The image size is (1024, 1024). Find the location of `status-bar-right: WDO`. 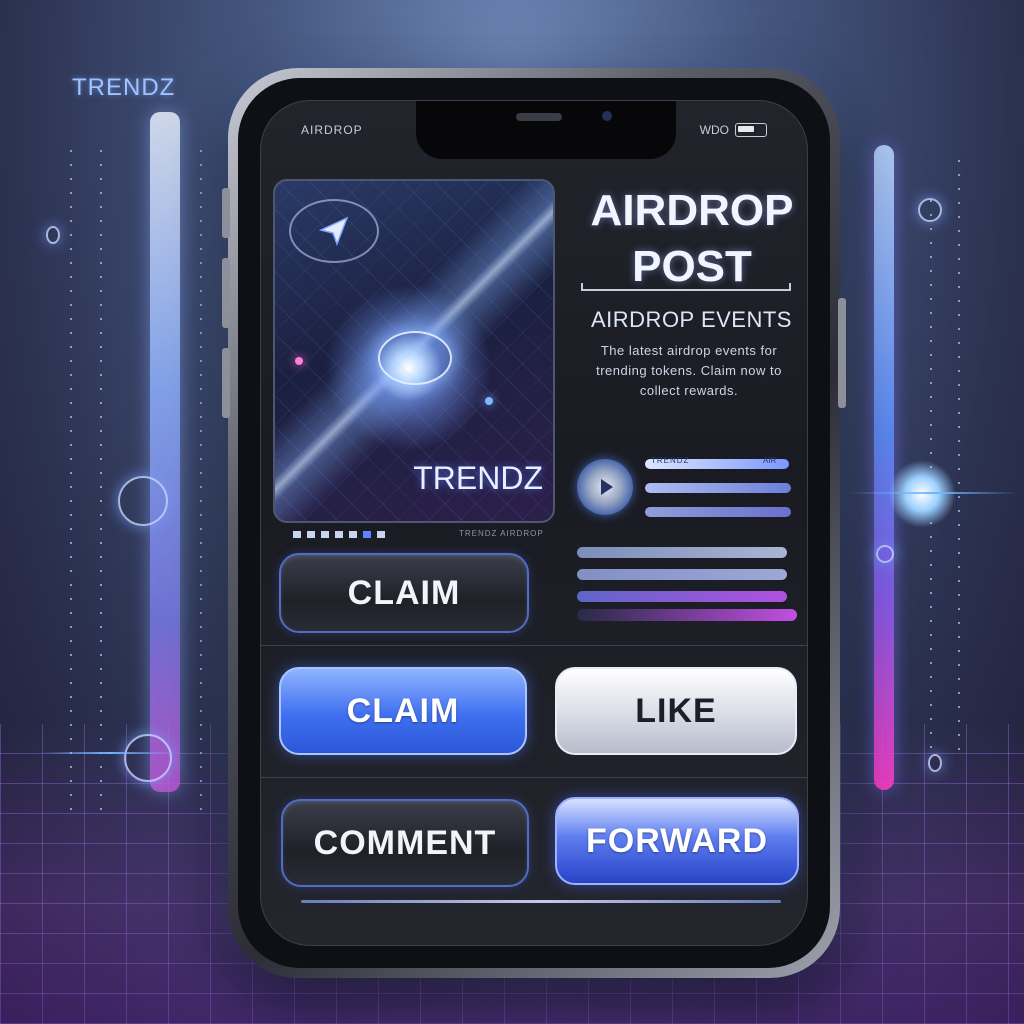

status-bar-right: WDO is located at coordinates (733, 130).